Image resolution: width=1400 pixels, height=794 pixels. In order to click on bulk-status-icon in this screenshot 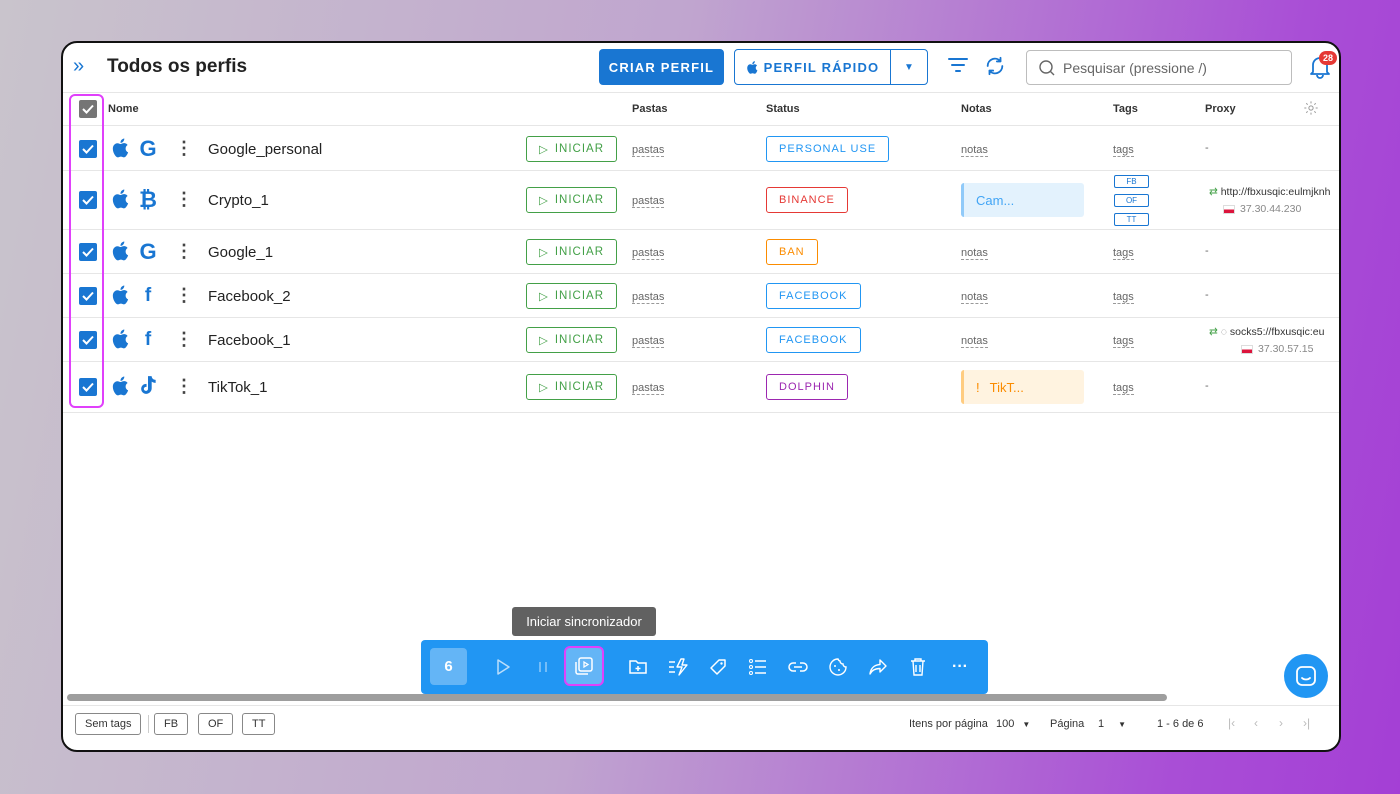, I will do `click(678, 667)`.